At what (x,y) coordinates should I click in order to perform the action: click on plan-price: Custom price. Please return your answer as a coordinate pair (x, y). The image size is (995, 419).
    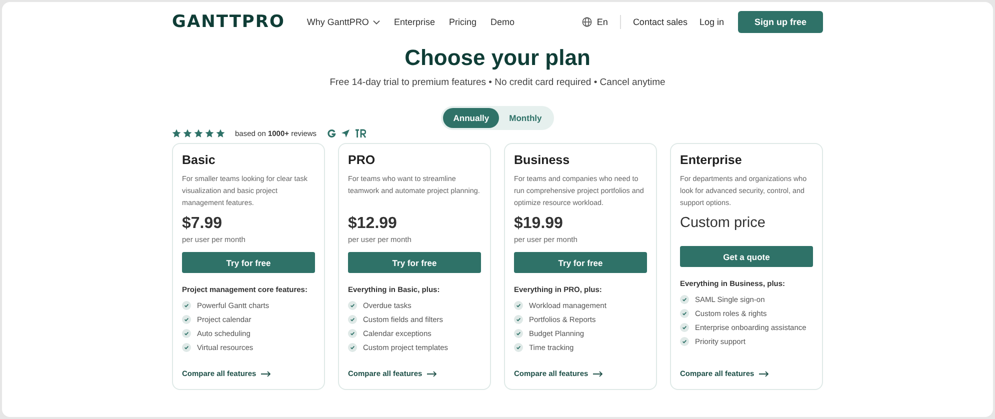
    Looking at the image, I should click on (723, 223).